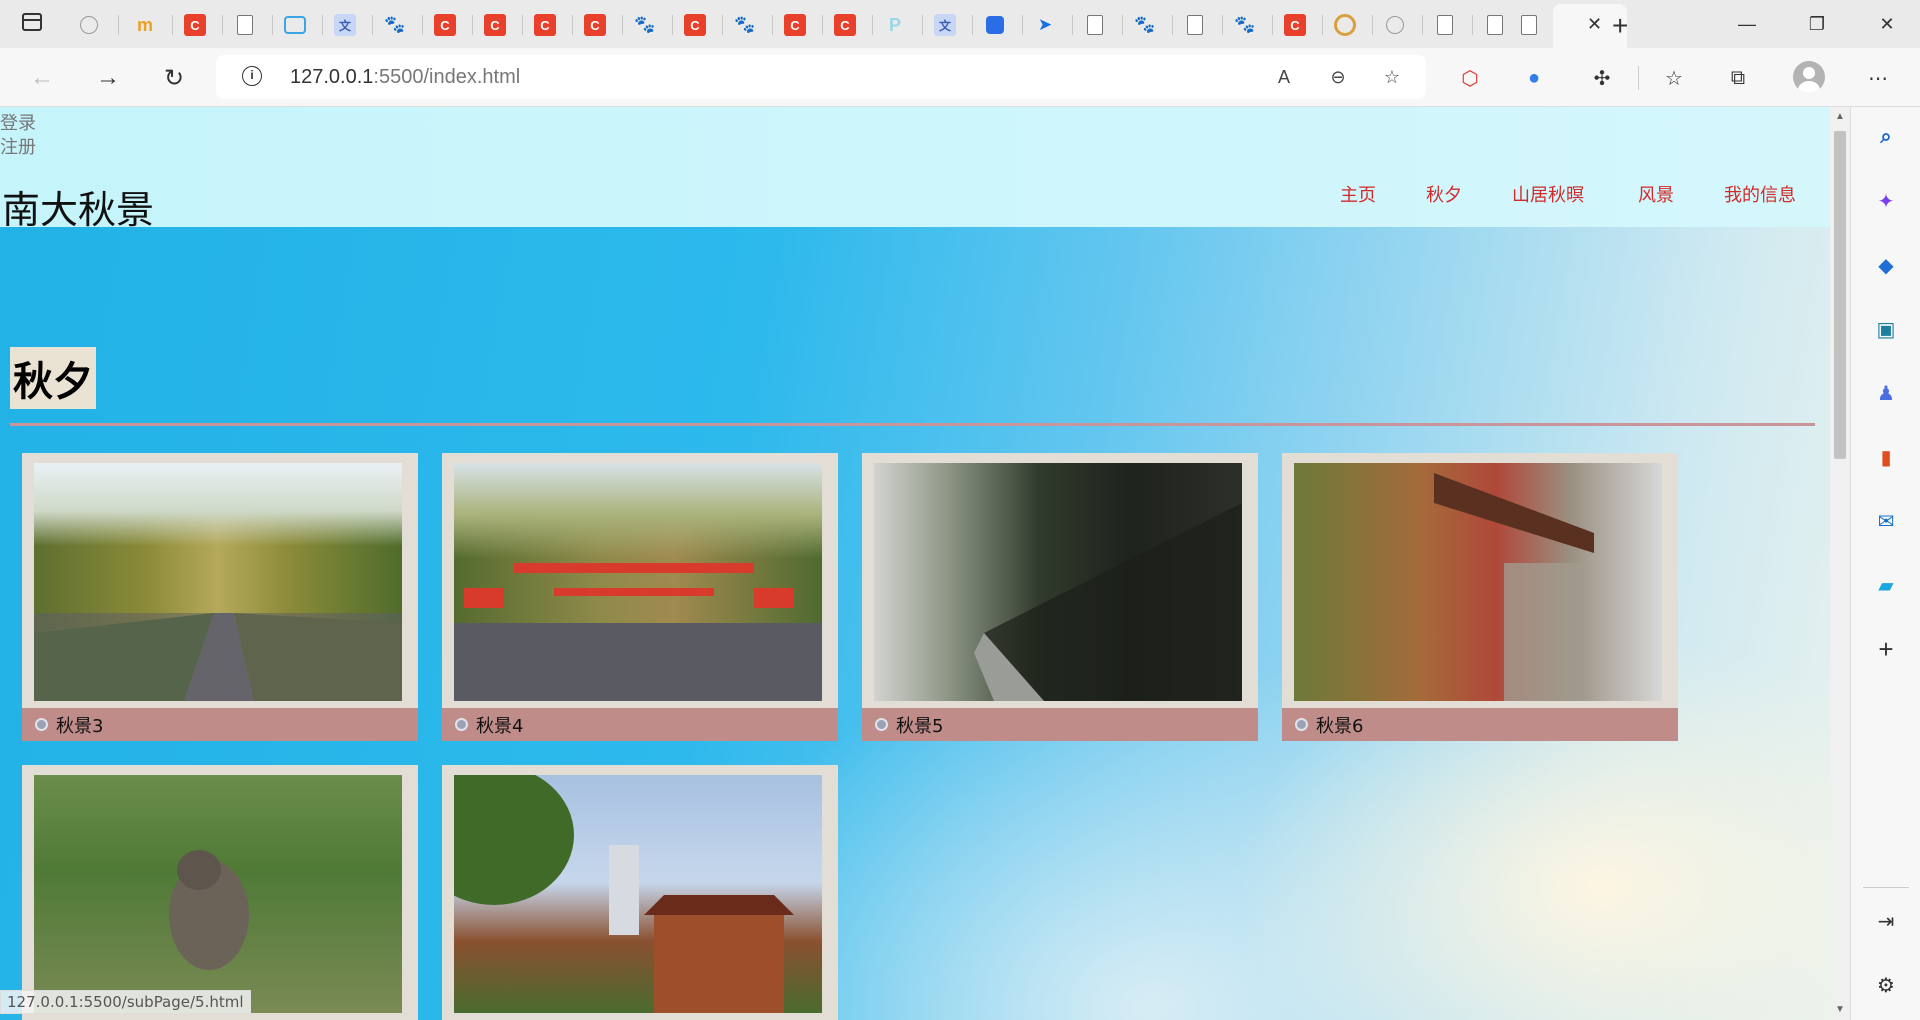 The height and width of the screenshot is (1020, 1920). What do you see at coordinates (1444, 194) in the screenshot?
I see `nav-qiuxi: 秋夕` at bounding box center [1444, 194].